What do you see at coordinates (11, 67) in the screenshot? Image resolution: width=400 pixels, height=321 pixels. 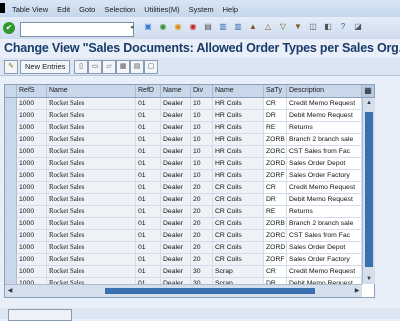 I see `display-change-icon: ✎` at bounding box center [11, 67].